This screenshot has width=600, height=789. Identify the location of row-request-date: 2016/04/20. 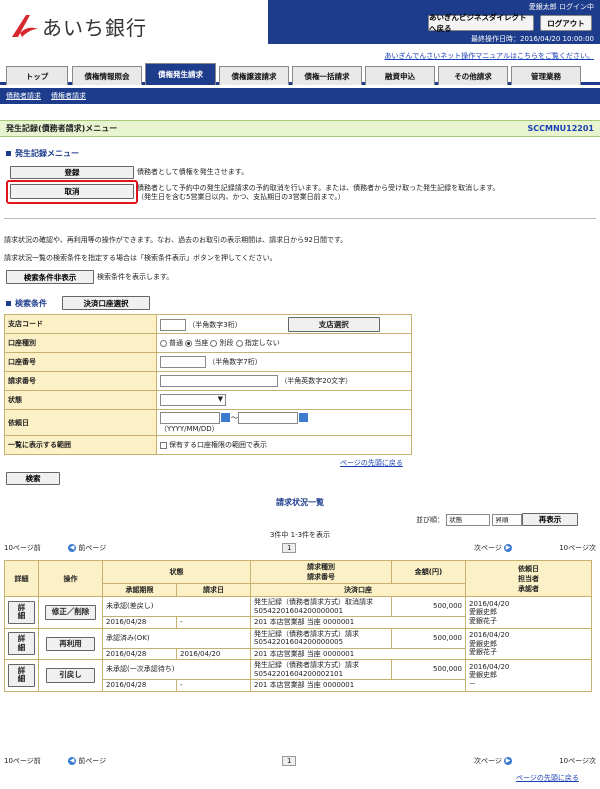
(213, 653).